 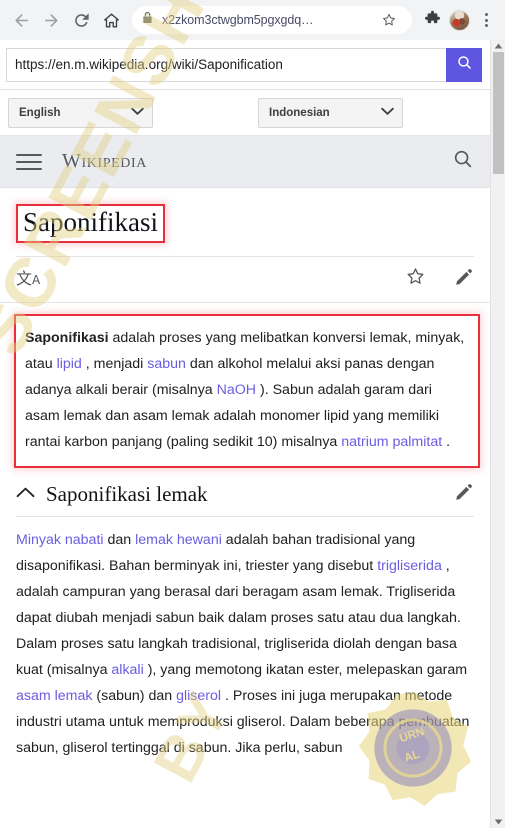 I want to click on browser-menu-button, so click(x=486, y=20).